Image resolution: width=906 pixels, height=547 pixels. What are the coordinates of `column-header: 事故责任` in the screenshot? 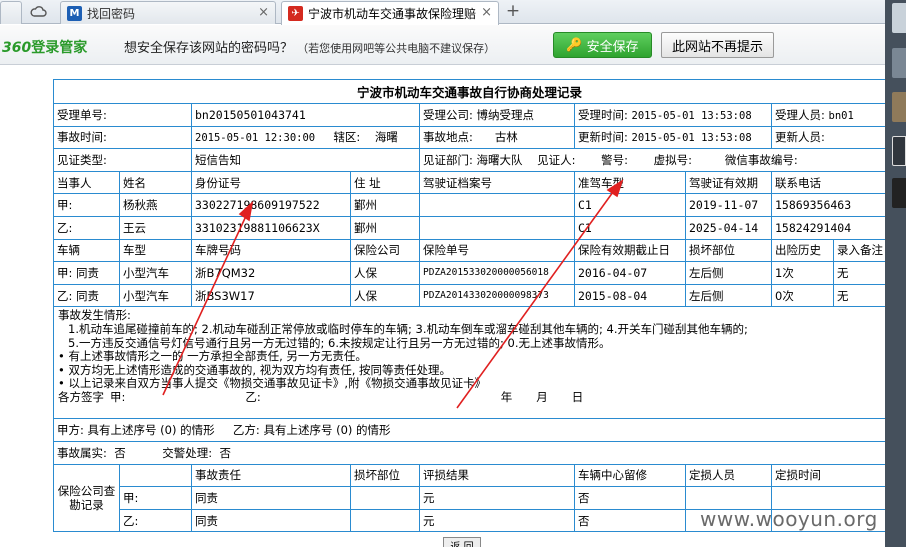 It's located at (271, 475).